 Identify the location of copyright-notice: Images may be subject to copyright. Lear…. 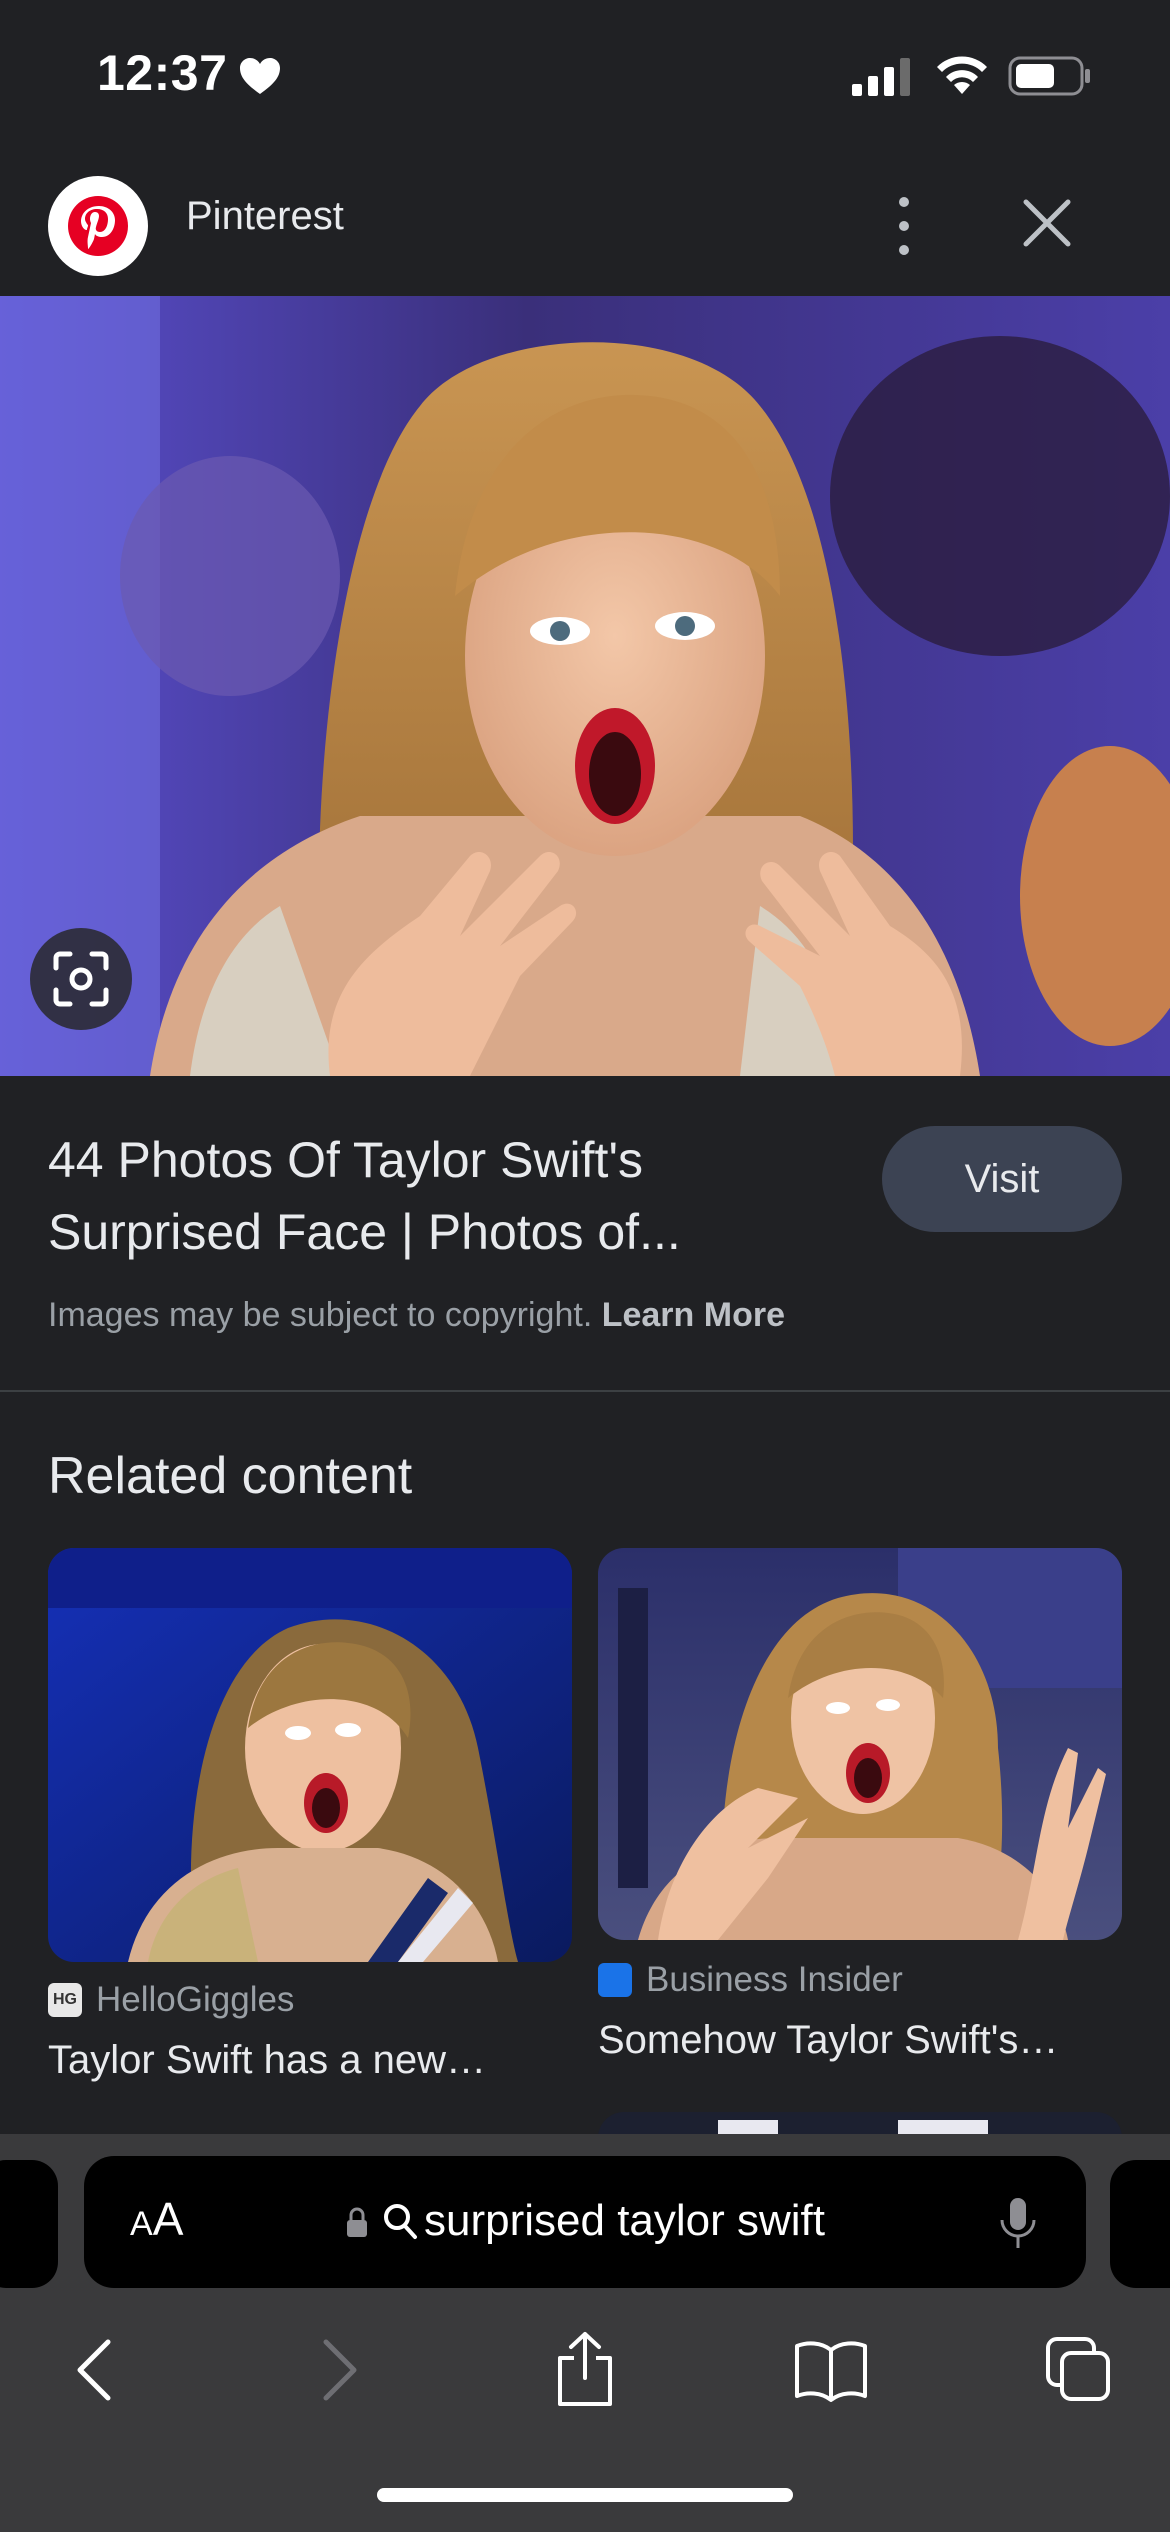
(416, 1315).